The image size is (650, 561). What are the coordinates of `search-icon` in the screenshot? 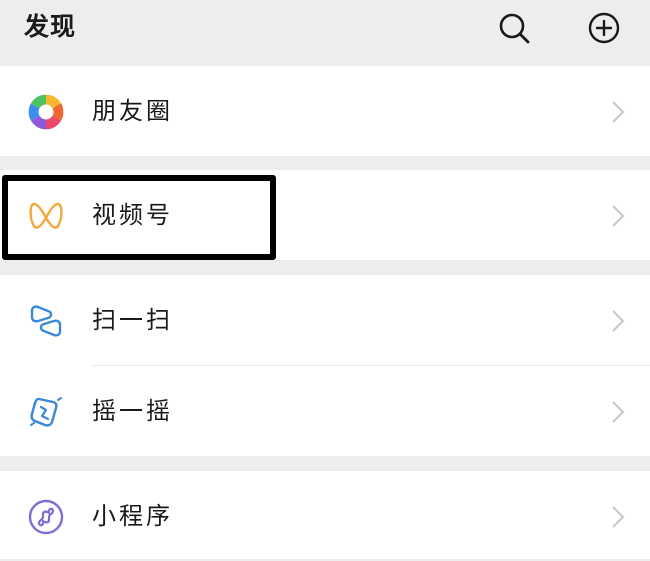 It's located at (514, 28).